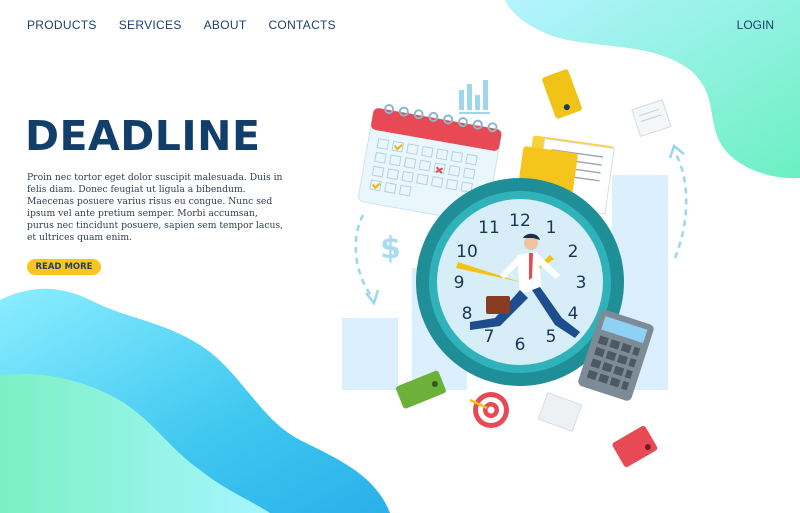 The image size is (800, 513). I want to click on paper-icon, so click(651, 118).